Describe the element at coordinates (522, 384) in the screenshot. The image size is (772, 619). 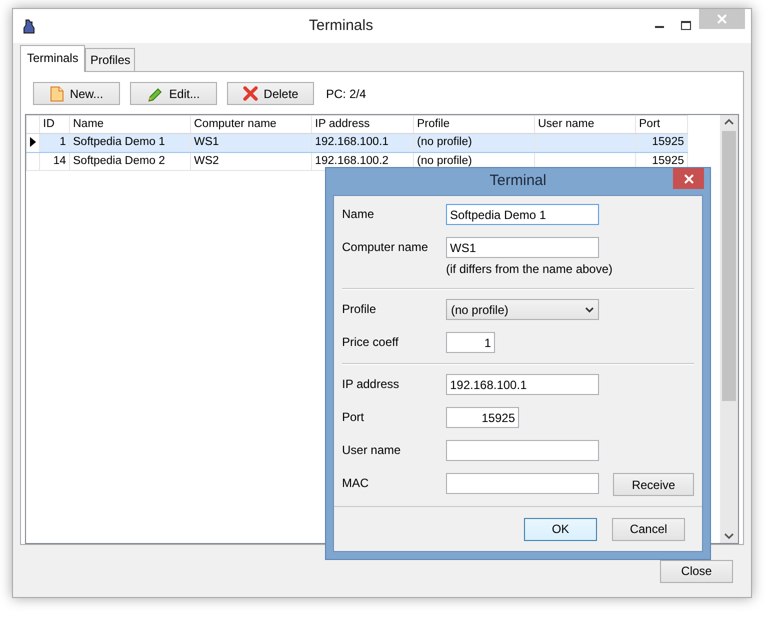
I see `input-field: 192.168.100.1` at that location.